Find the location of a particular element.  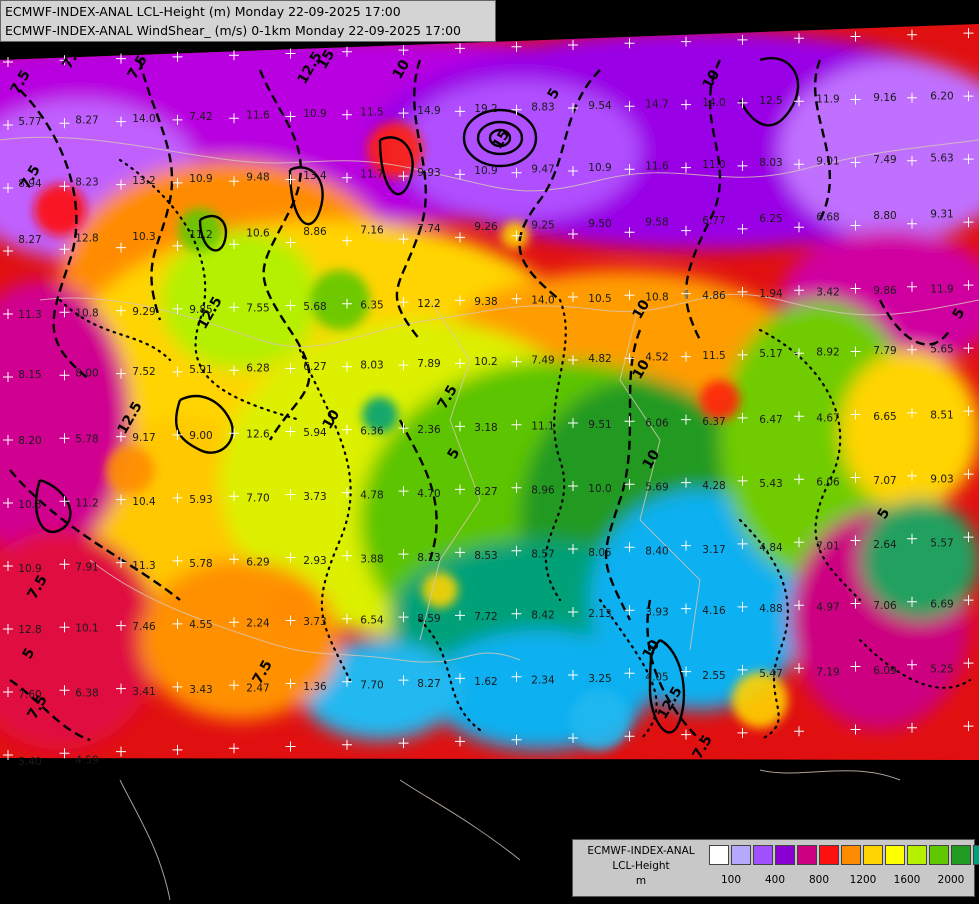

station-value: 9.01 is located at coordinates (827, 162).